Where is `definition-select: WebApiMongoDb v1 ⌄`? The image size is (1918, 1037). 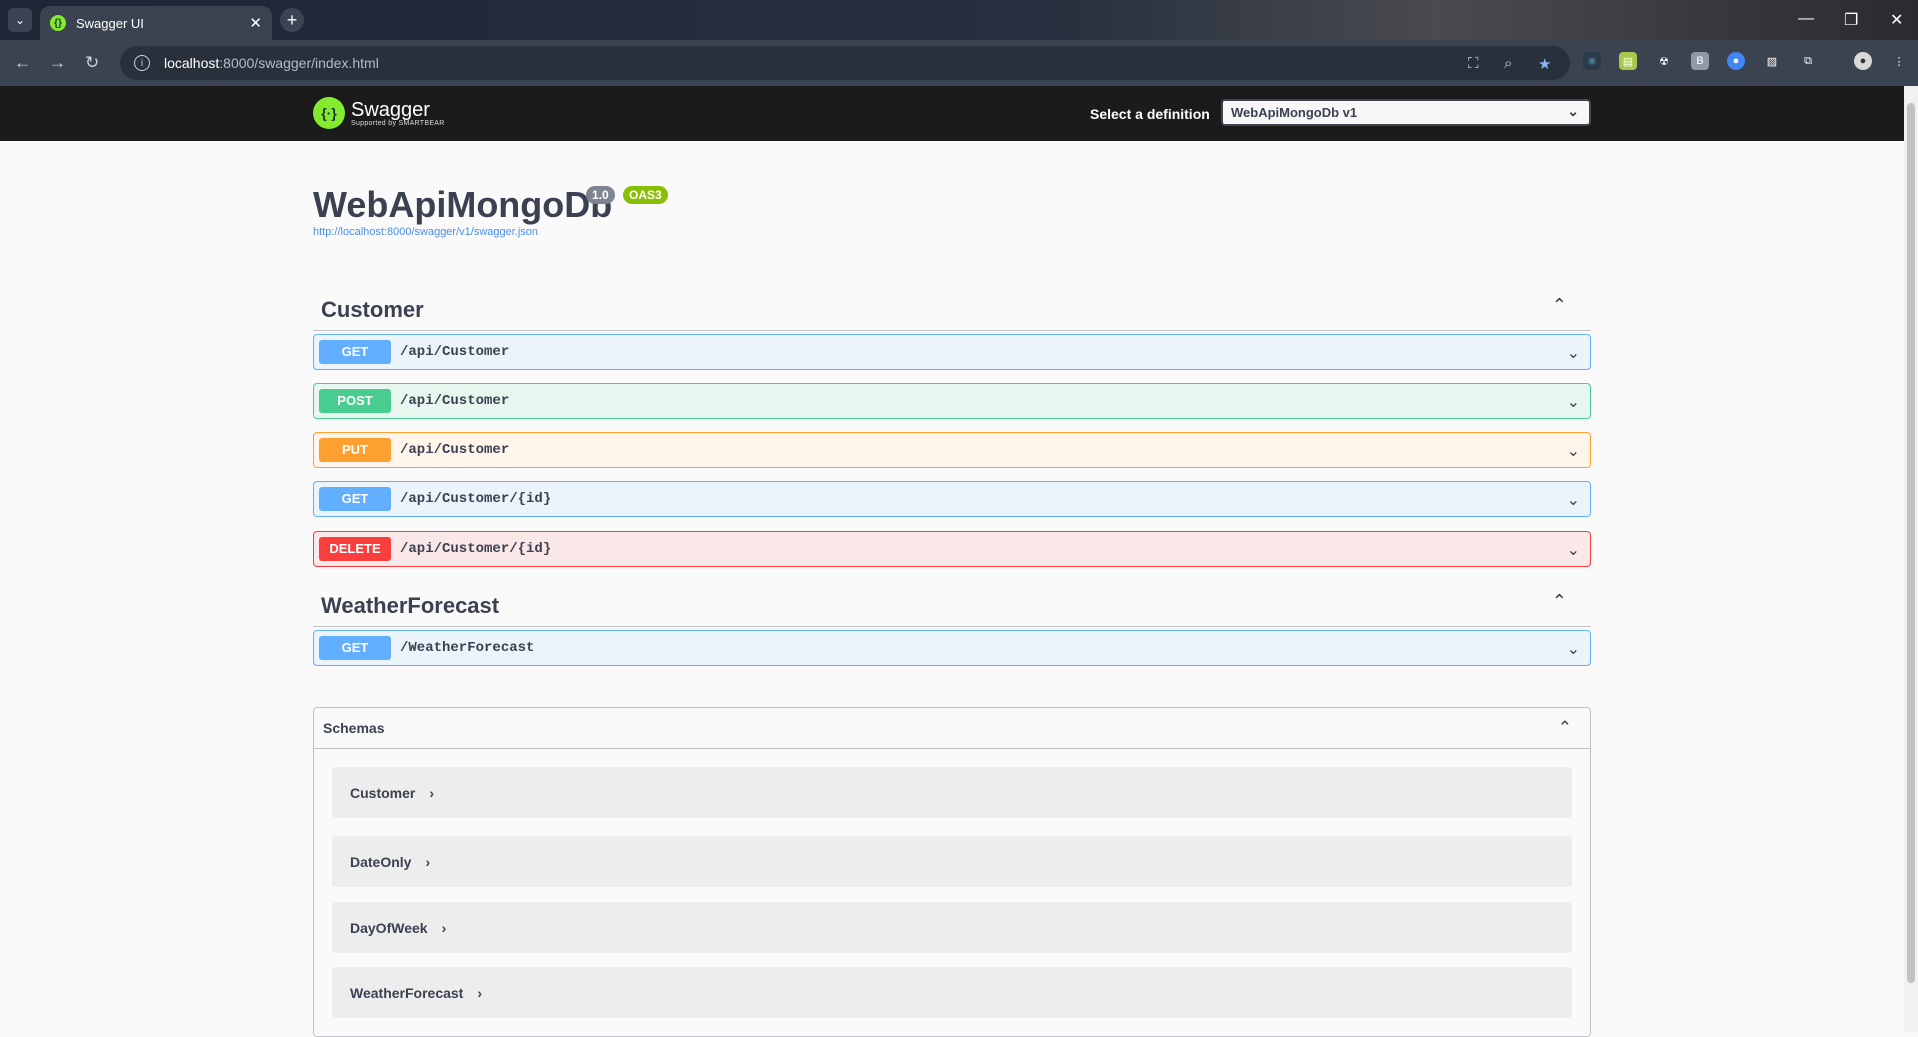
definition-select: WebApiMongoDb v1 ⌄ is located at coordinates (1406, 112).